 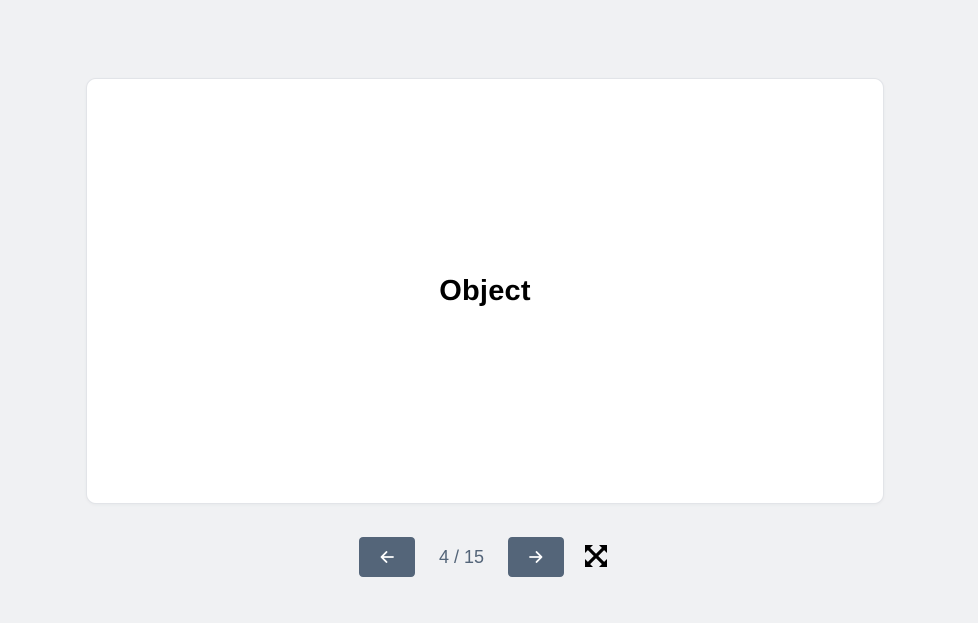 What do you see at coordinates (489, 557) in the screenshot?
I see `card-controls: 4 / 15` at bounding box center [489, 557].